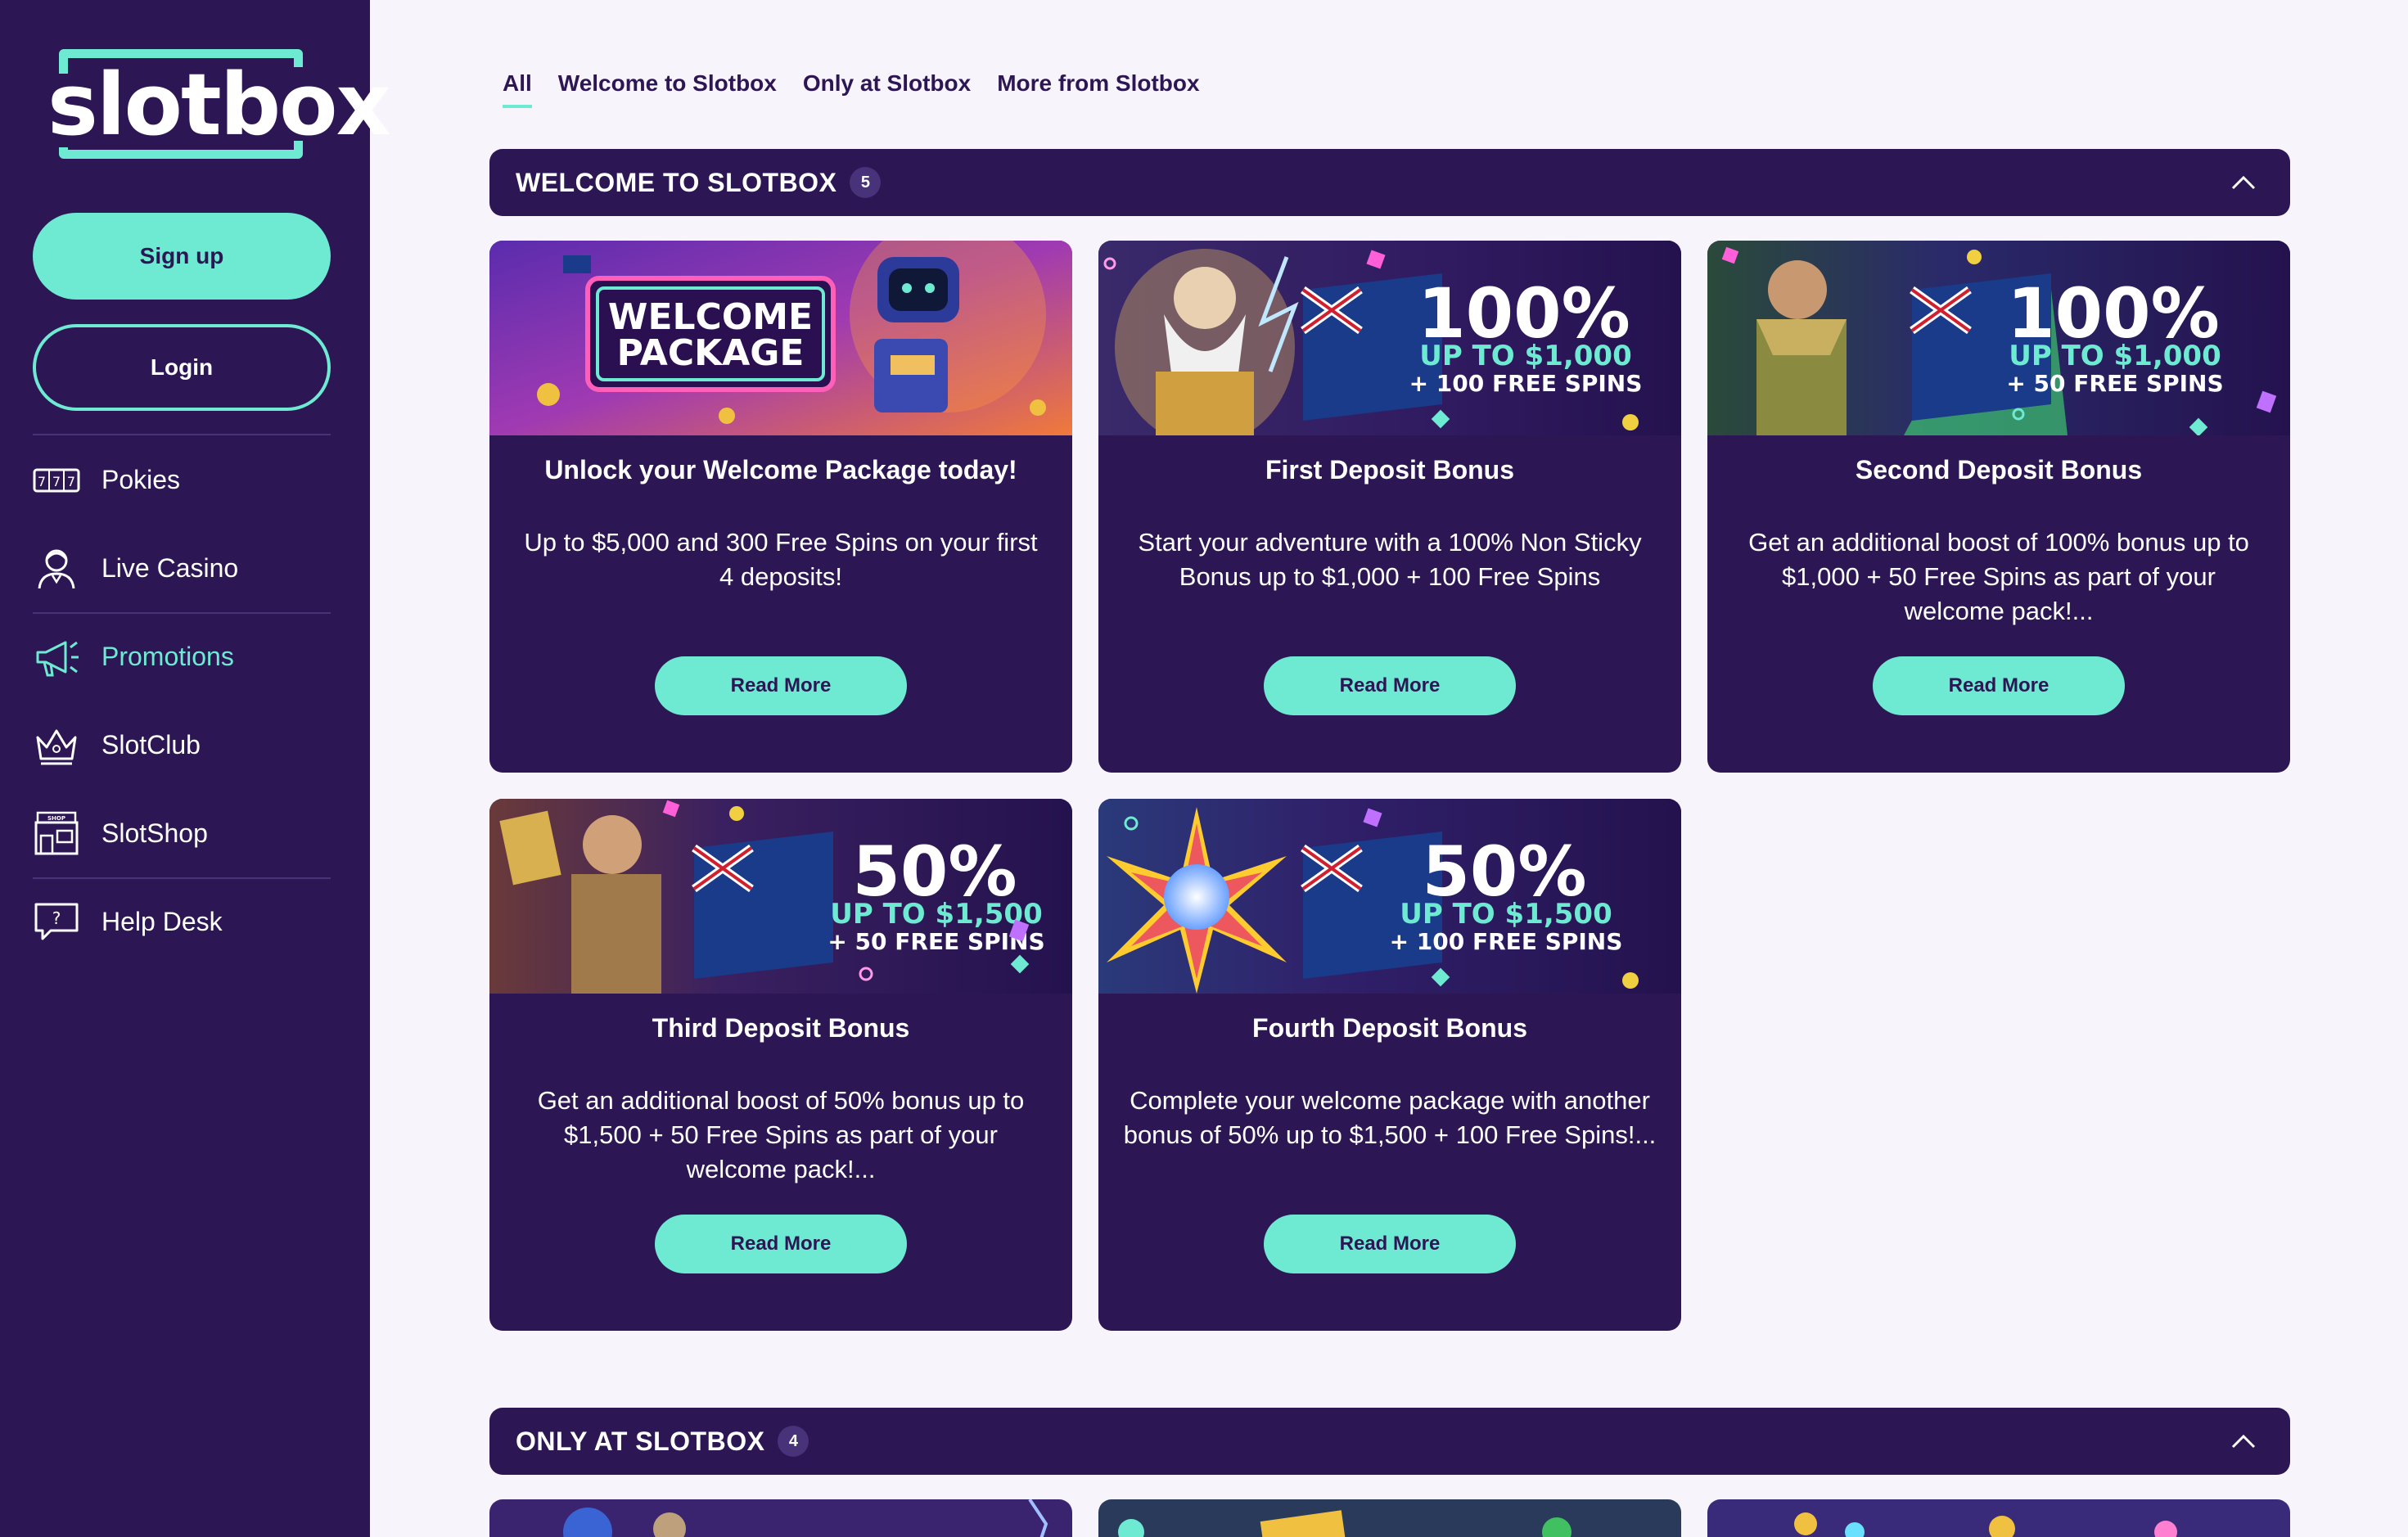 The height and width of the screenshot is (1537, 2408). I want to click on sidebar-item-slotclub: SlotClub, so click(182, 745).